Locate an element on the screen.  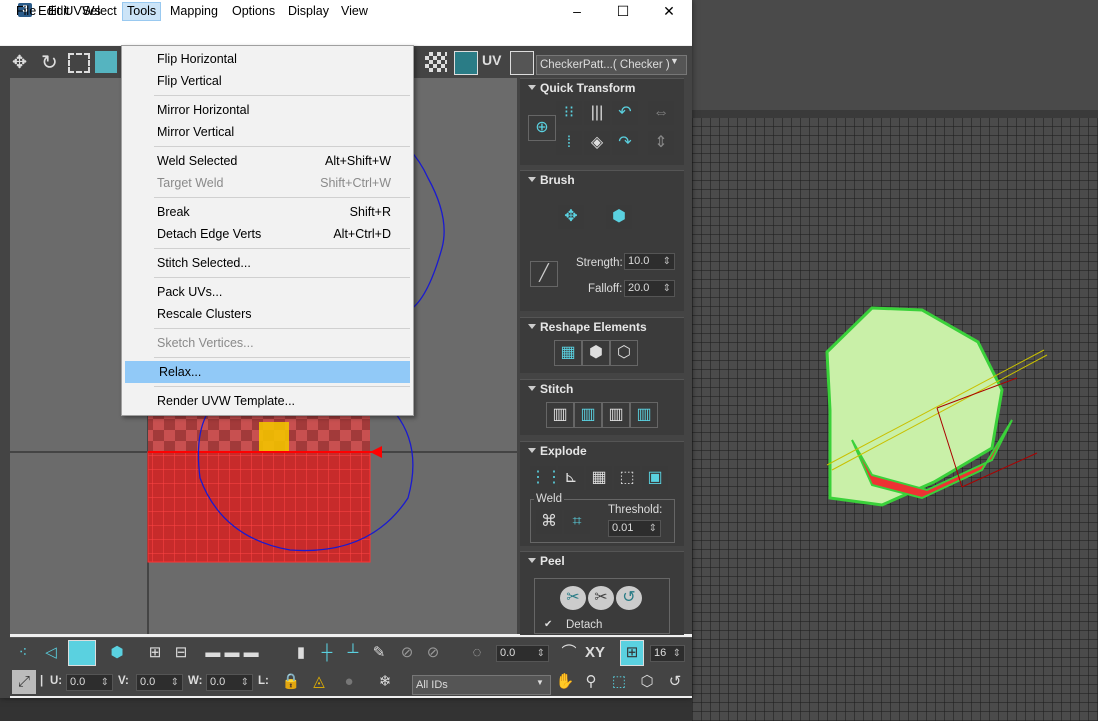
freeze-icon: ❄ is located at coordinates (385, 682).